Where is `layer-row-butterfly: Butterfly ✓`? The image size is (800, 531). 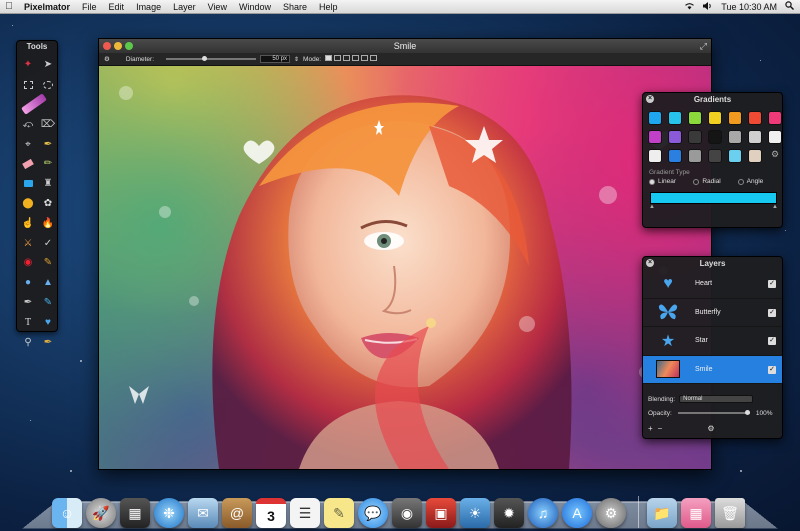
layer-row-butterfly: Butterfly ✓ is located at coordinates (712, 313).